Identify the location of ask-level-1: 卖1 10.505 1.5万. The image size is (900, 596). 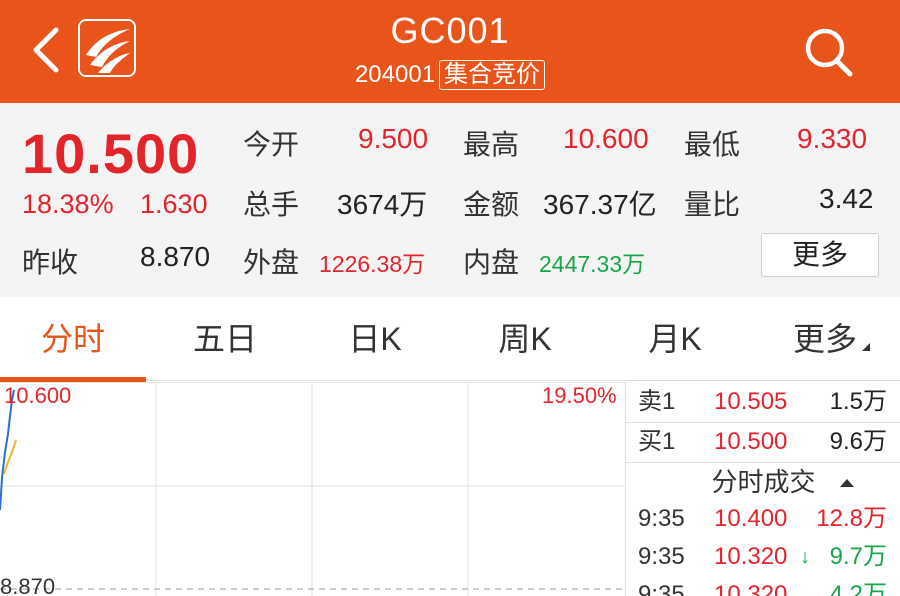
(763, 402).